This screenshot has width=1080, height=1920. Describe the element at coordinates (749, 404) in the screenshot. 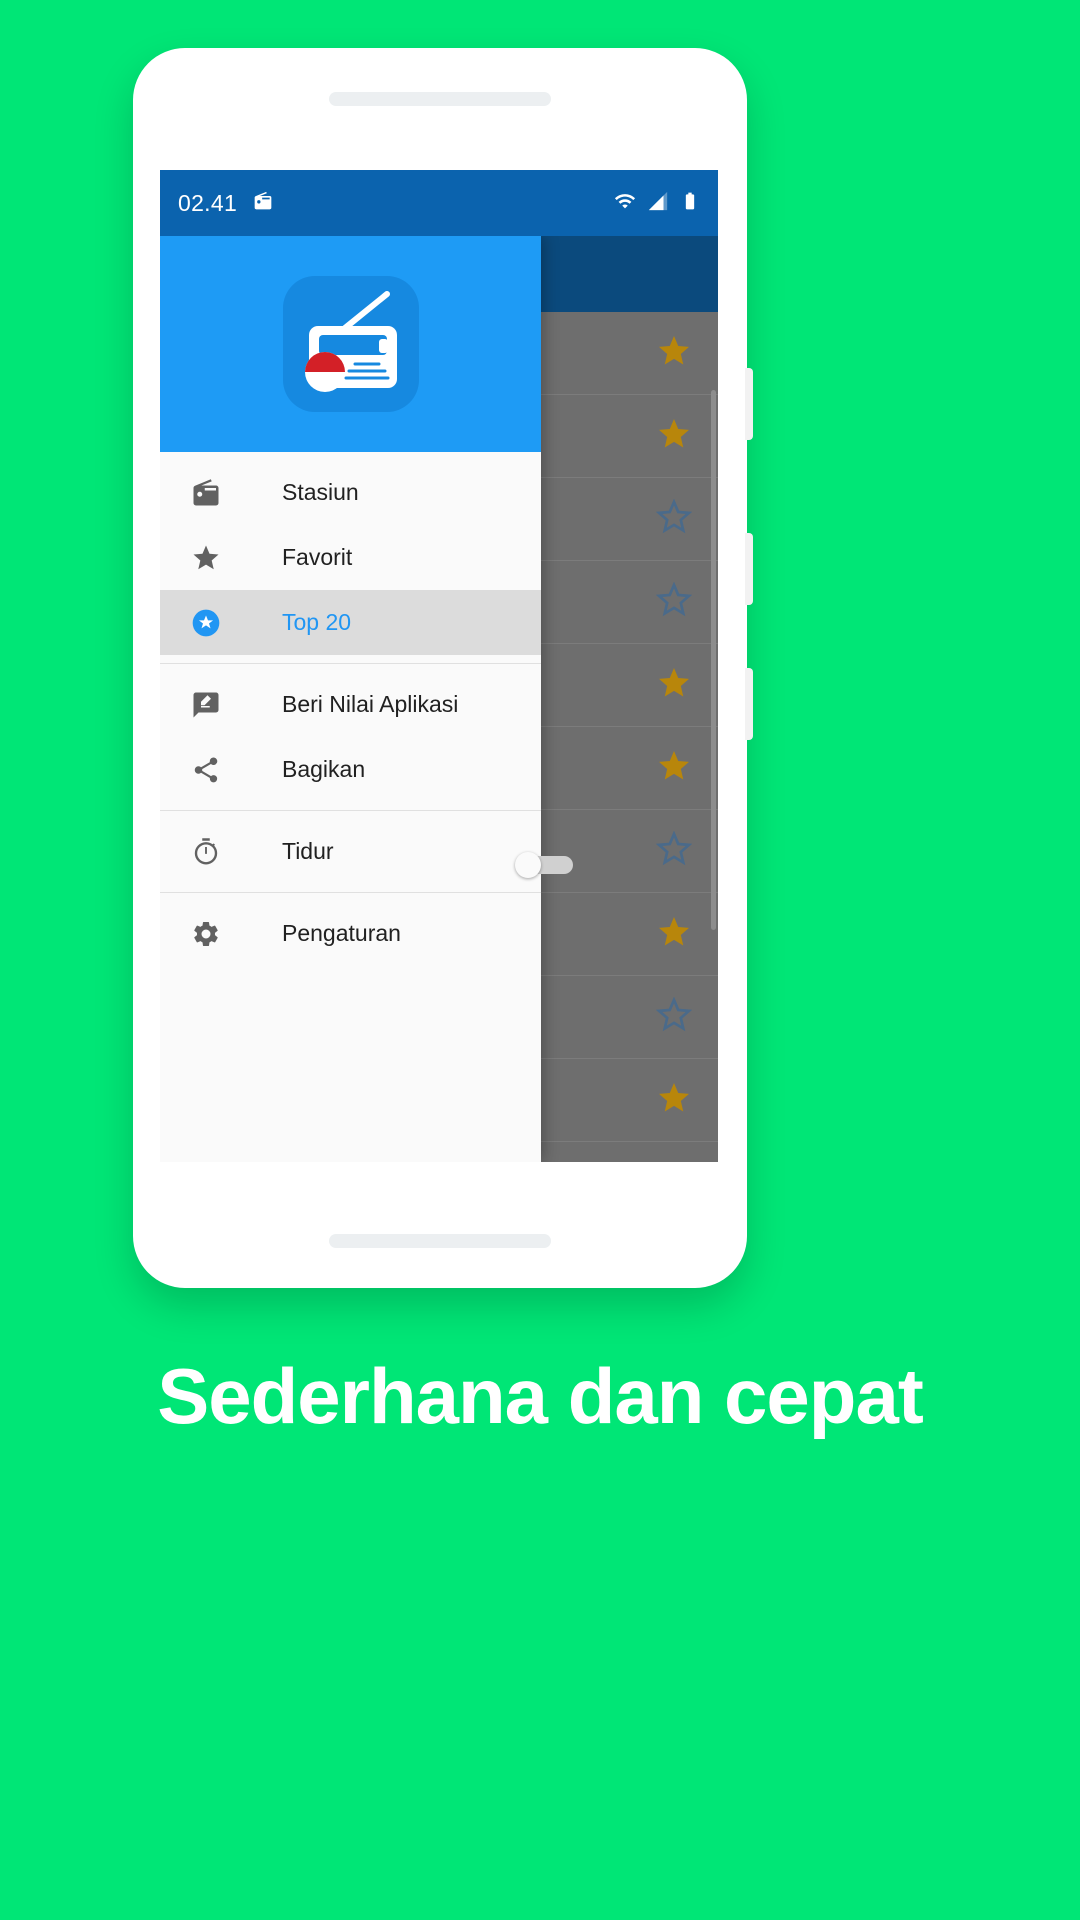

I see `volume-up-button` at that location.